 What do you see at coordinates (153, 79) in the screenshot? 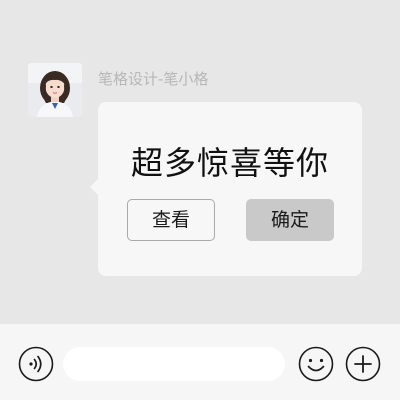
I see `sender-name: 笔格设计-笔小格` at bounding box center [153, 79].